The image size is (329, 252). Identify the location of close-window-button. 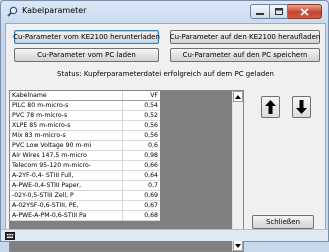
(305, 11).